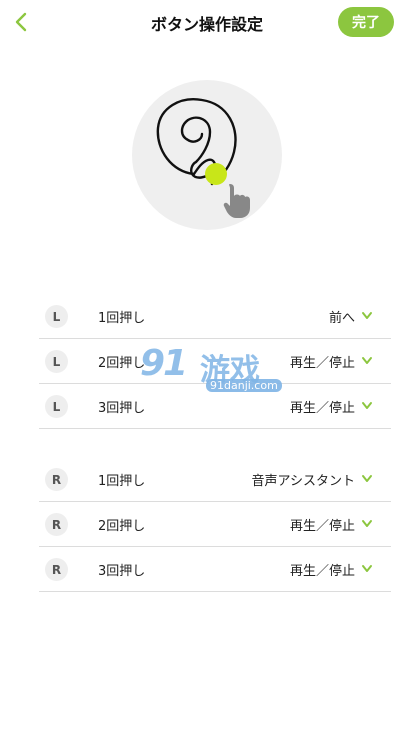 The width and height of the screenshot is (414, 736). I want to click on earphone-illustration, so click(207, 155).